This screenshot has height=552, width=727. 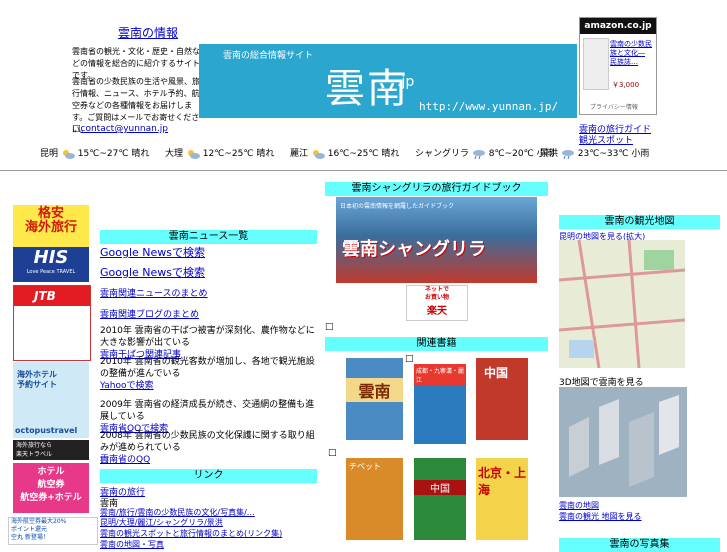 What do you see at coordinates (436, 189) in the screenshot?
I see `guide-heading: 雲南シャングリラの旅行ガイドブック` at bounding box center [436, 189].